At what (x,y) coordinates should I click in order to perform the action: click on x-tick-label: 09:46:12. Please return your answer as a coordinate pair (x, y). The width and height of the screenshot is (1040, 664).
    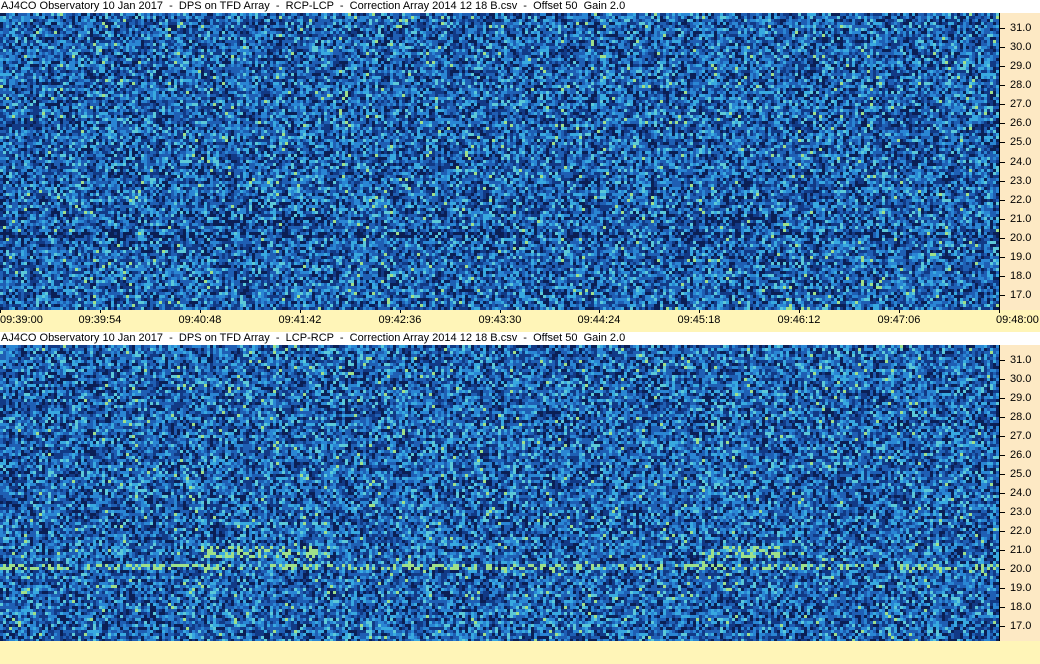
    Looking at the image, I should click on (799, 320).